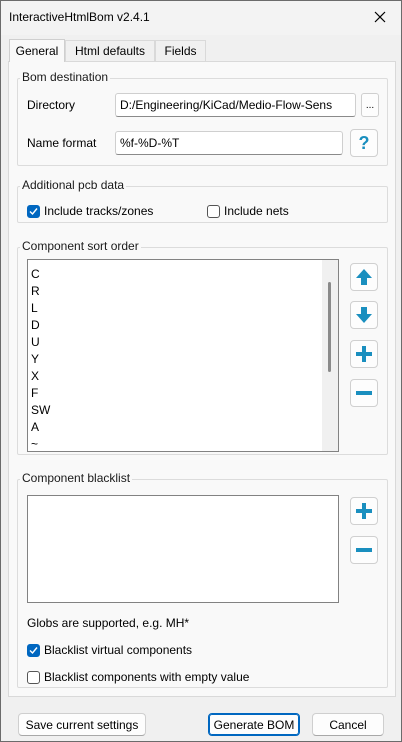  Describe the element at coordinates (147, 677) in the screenshot. I see `blacklist-empty-label: Blacklist components with empty value` at that location.